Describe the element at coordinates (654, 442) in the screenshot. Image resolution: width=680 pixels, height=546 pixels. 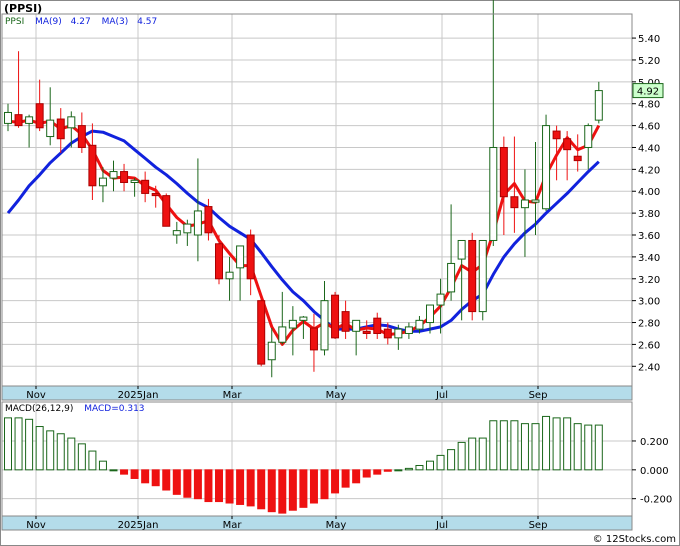
I see `macd-y-tick-label: 0.200` at that location.